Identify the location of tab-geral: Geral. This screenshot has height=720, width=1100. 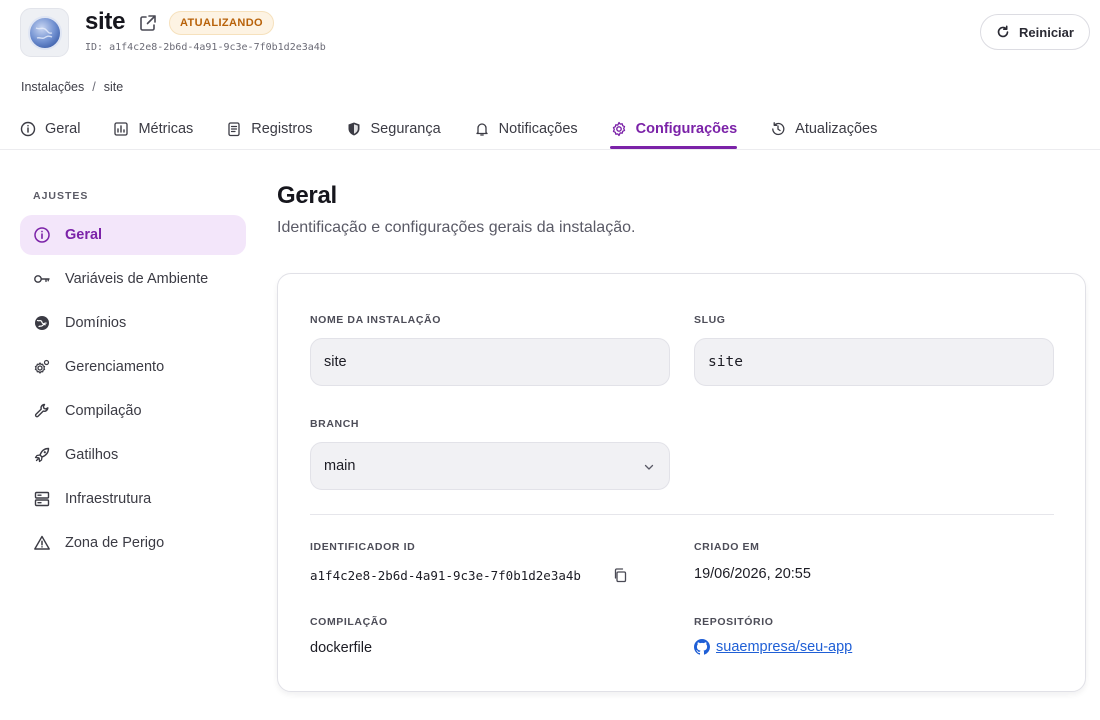
(50, 128).